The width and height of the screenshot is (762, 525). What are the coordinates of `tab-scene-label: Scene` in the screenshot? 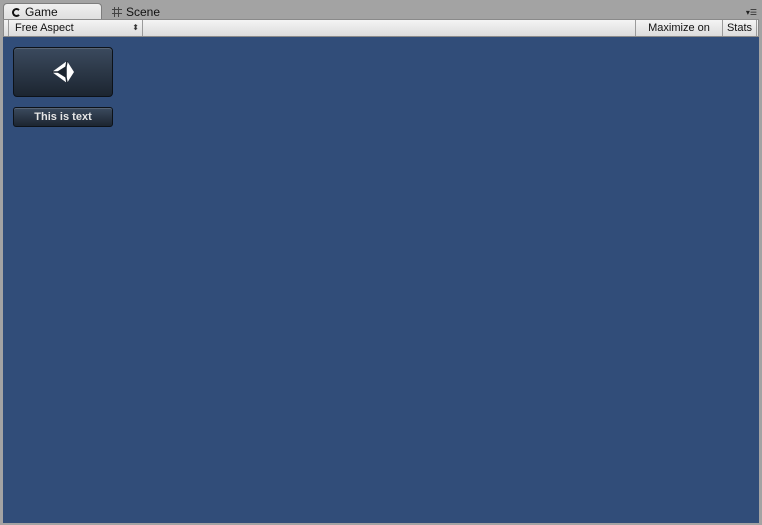 It's located at (143, 11).